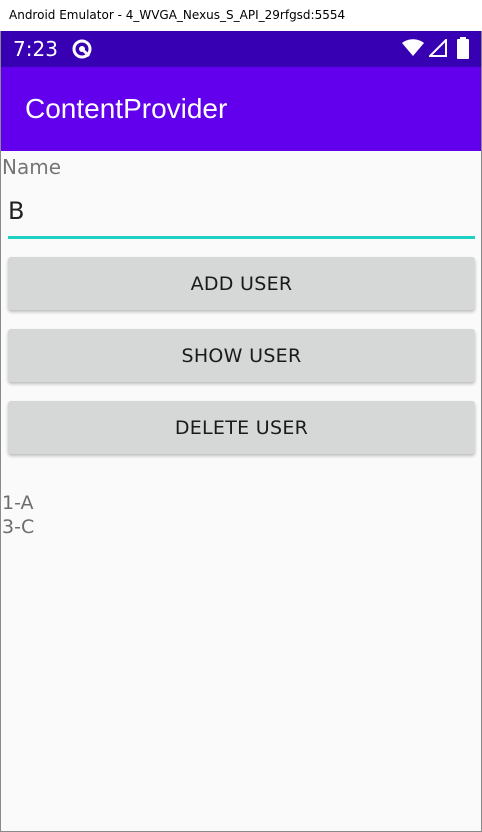  Describe the element at coordinates (241, 109) in the screenshot. I see `app-bar: ContentProvider` at that location.